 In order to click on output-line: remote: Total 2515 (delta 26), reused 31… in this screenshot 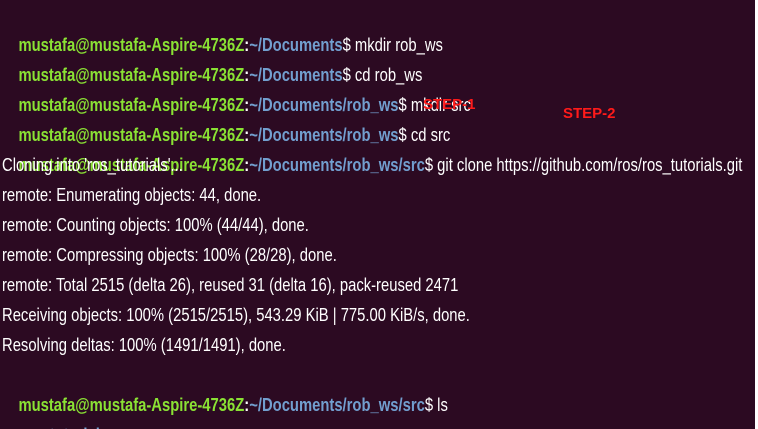, I will do `click(230, 284)`.